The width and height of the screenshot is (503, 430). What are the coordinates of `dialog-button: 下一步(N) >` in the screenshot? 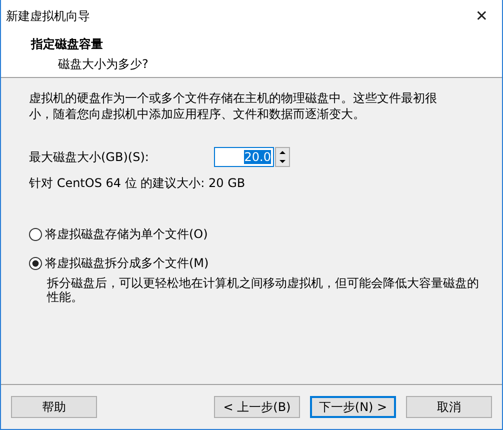 It's located at (353, 407).